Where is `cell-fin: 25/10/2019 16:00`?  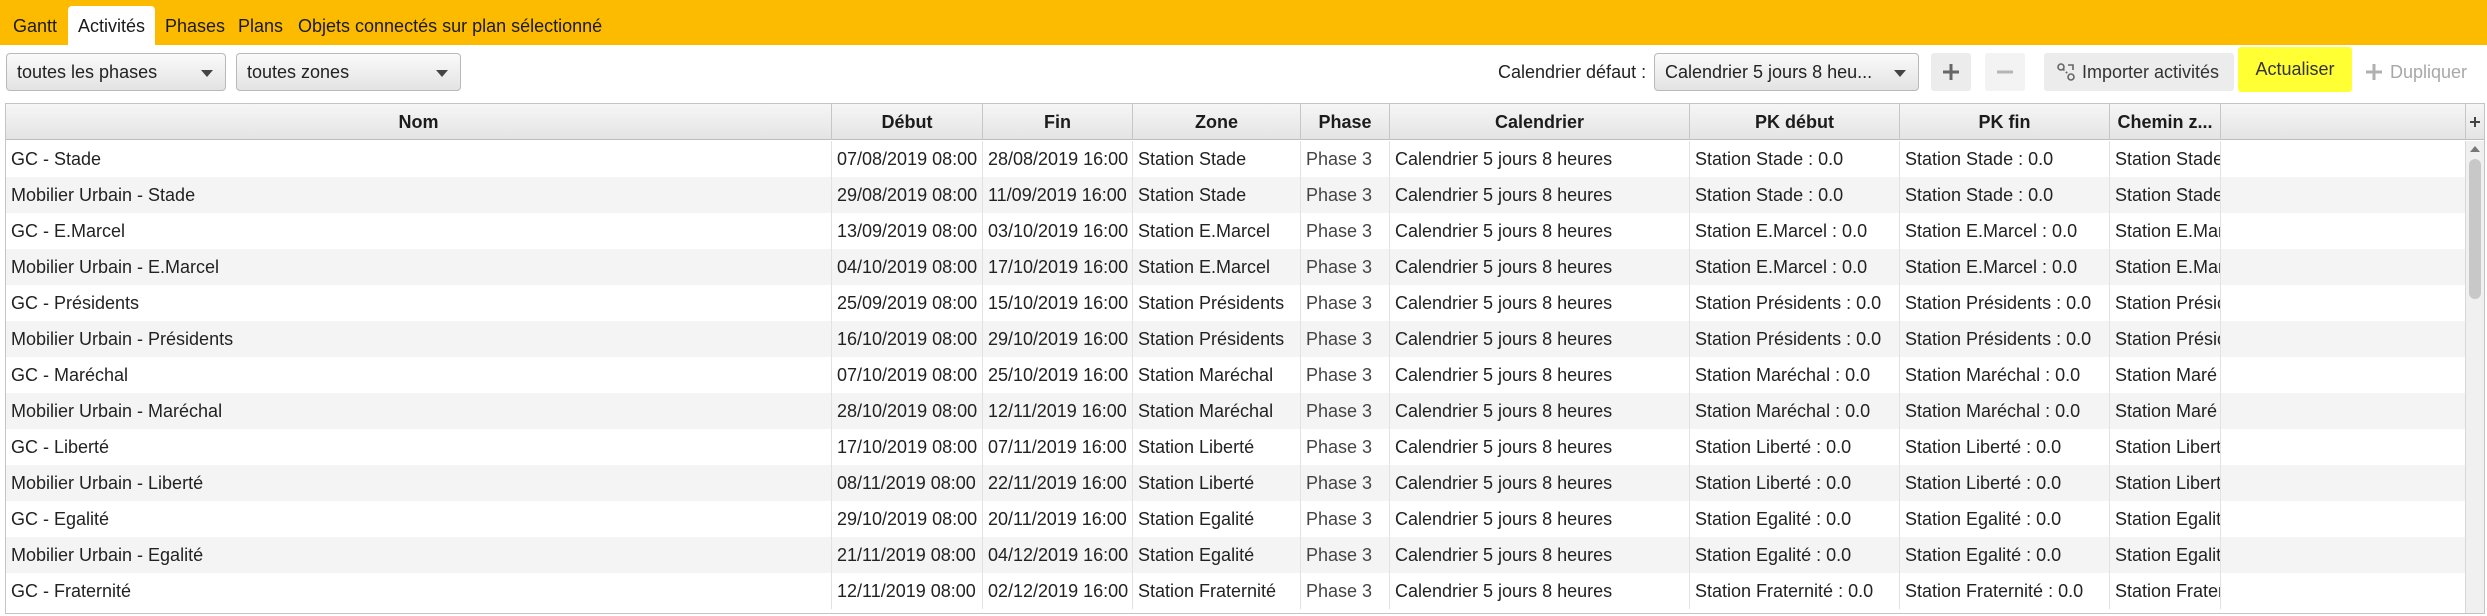
cell-fin: 25/10/2019 16:00 is located at coordinates (1058, 375).